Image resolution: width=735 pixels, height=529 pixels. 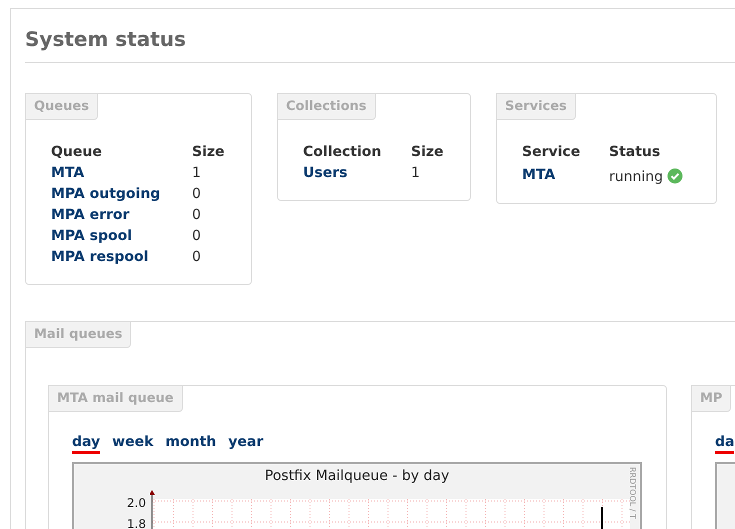 I want to click on graph-title: Postfix Mailqueue - by day, so click(x=357, y=476).